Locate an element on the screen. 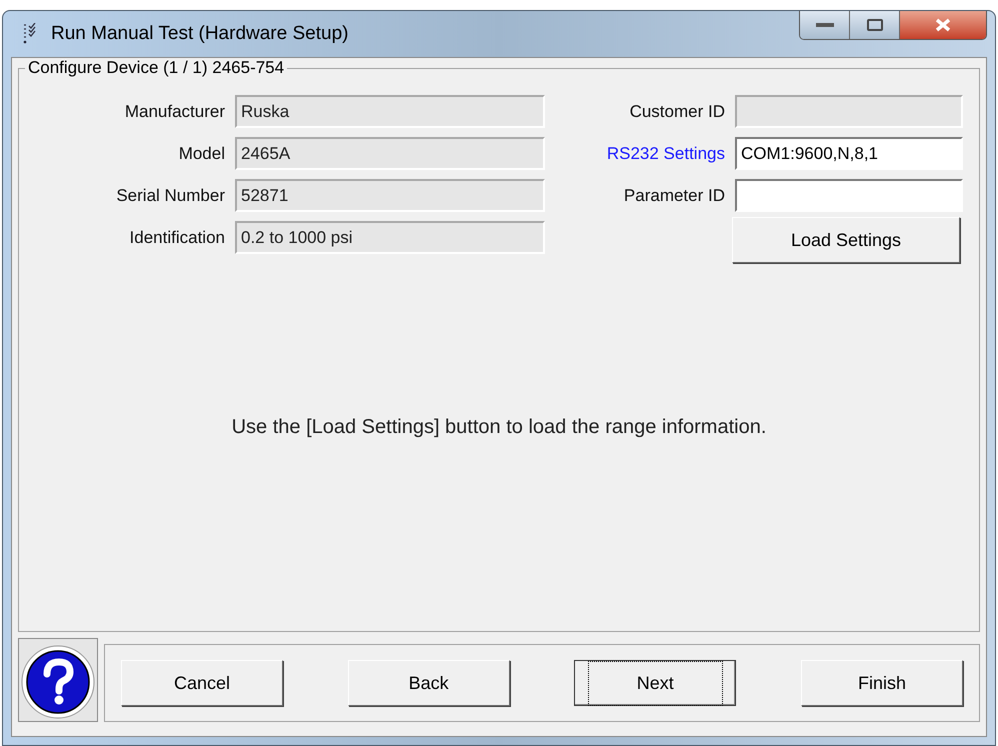 The image size is (998, 746). dialog-button: Next is located at coordinates (655, 683).